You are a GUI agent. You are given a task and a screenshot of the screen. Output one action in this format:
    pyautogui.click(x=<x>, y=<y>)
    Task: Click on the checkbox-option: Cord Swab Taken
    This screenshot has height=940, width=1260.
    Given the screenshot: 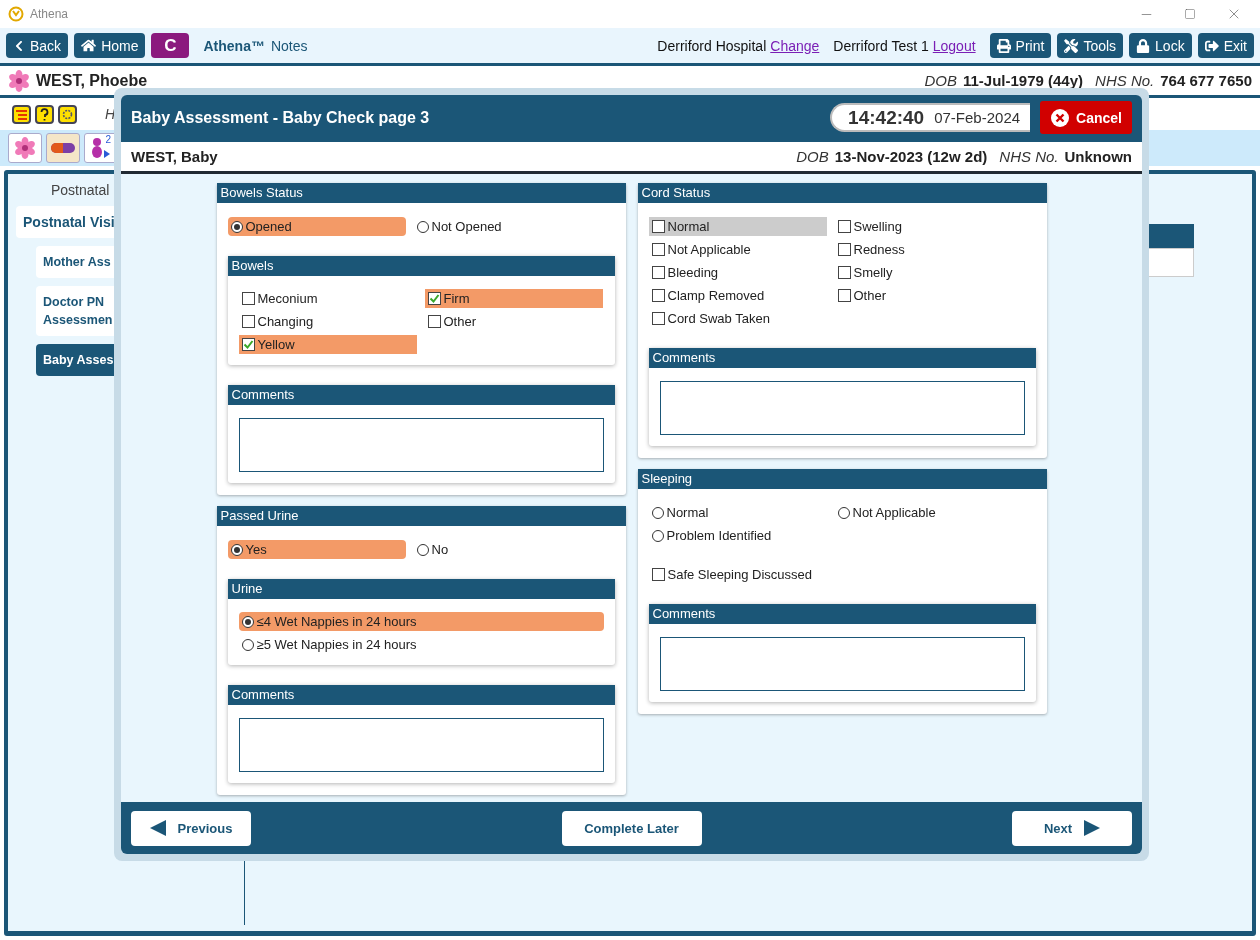 What is the action you would take?
    pyautogui.click(x=737, y=318)
    